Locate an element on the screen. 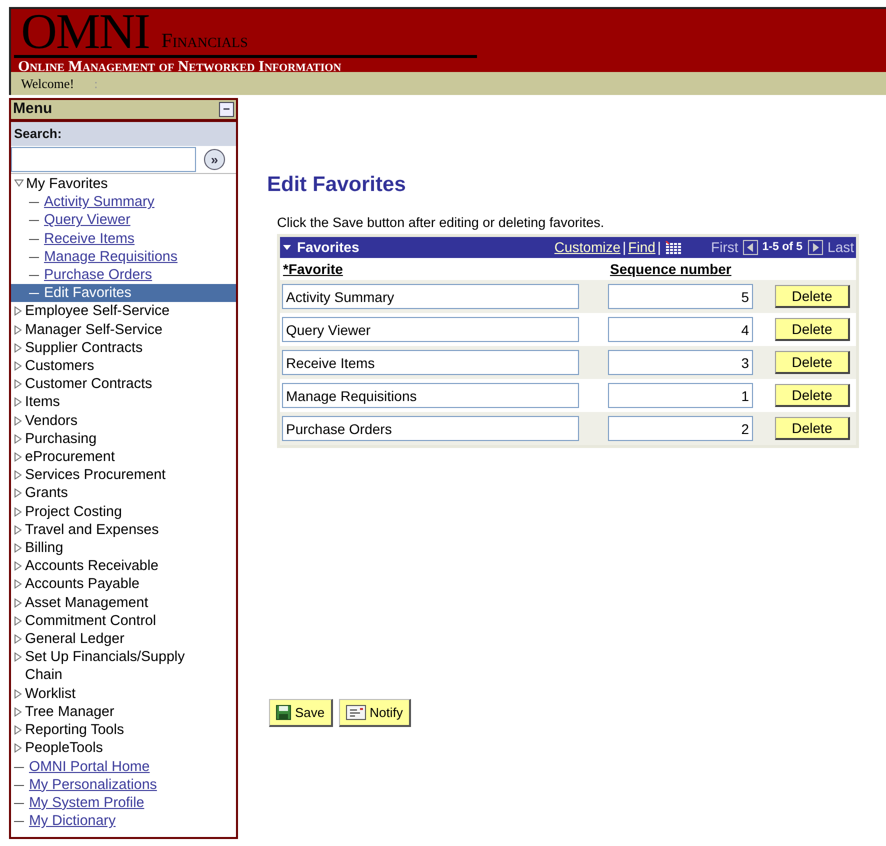 This screenshot has height=846, width=886. menu-link: My Dictionary is located at coordinates (72, 821).